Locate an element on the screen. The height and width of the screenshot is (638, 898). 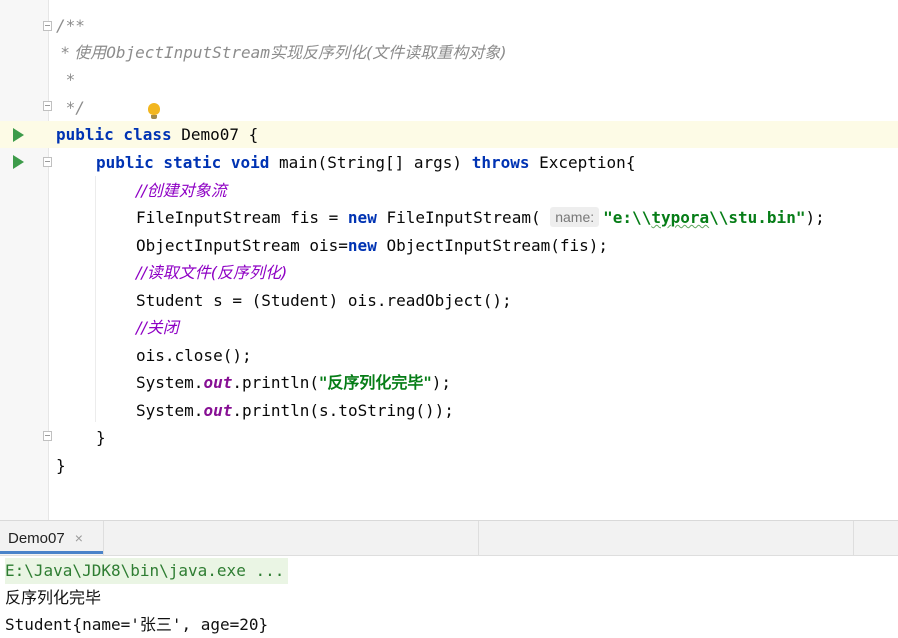
console-output-line: 反序列化完毕 is located at coordinates (53, 597).